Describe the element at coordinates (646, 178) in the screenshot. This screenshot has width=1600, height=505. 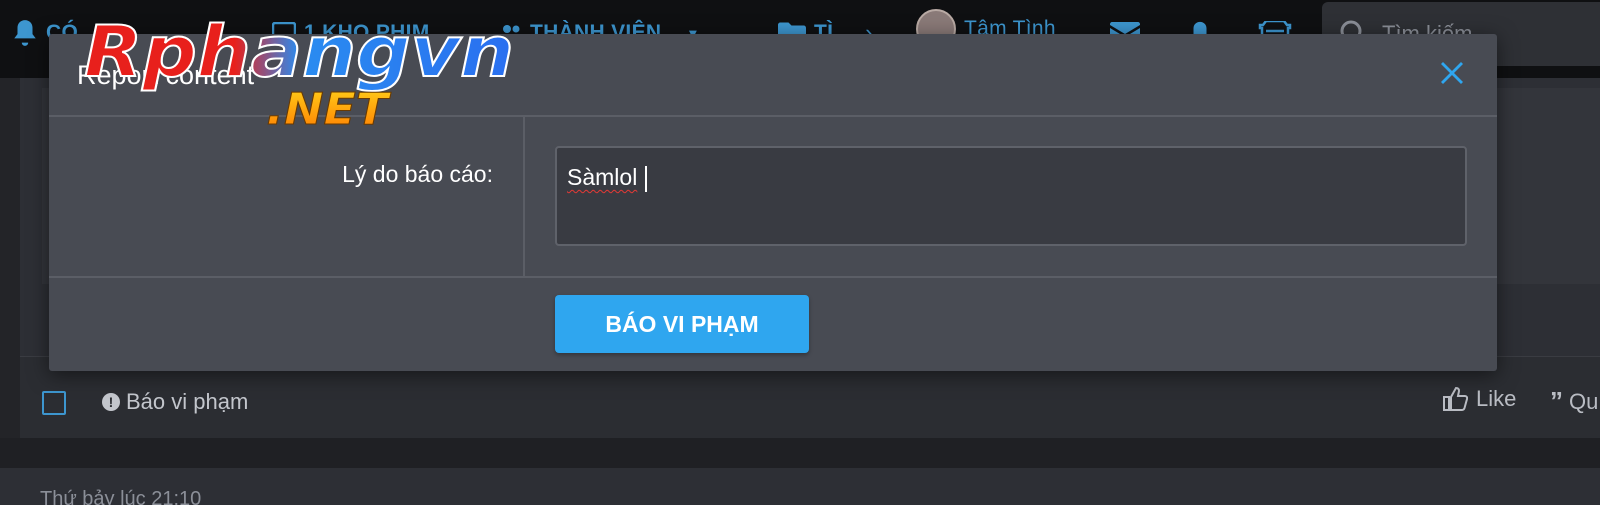
I see `text-caret` at that location.